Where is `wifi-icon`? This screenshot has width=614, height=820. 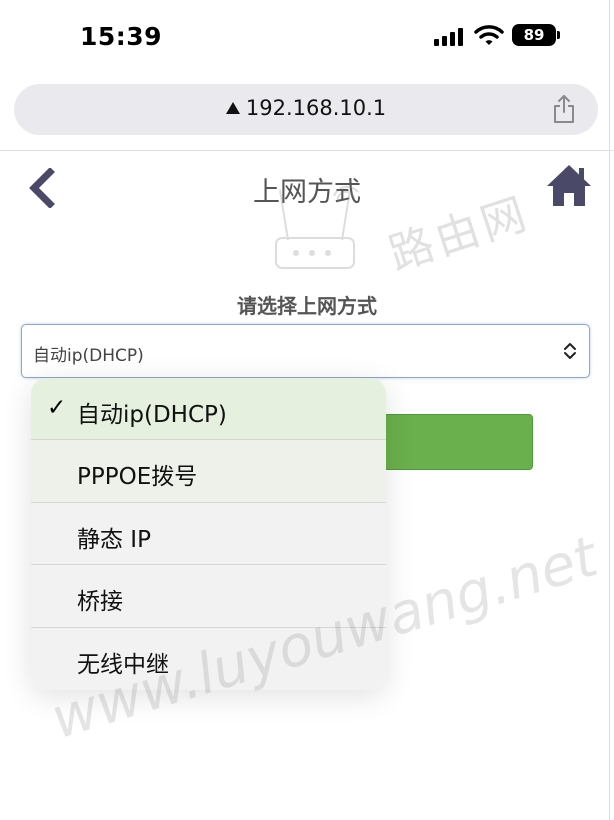 wifi-icon is located at coordinates (489, 35).